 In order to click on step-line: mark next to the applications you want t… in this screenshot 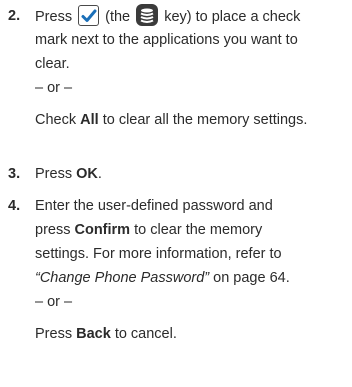, I will do `click(166, 40)`.